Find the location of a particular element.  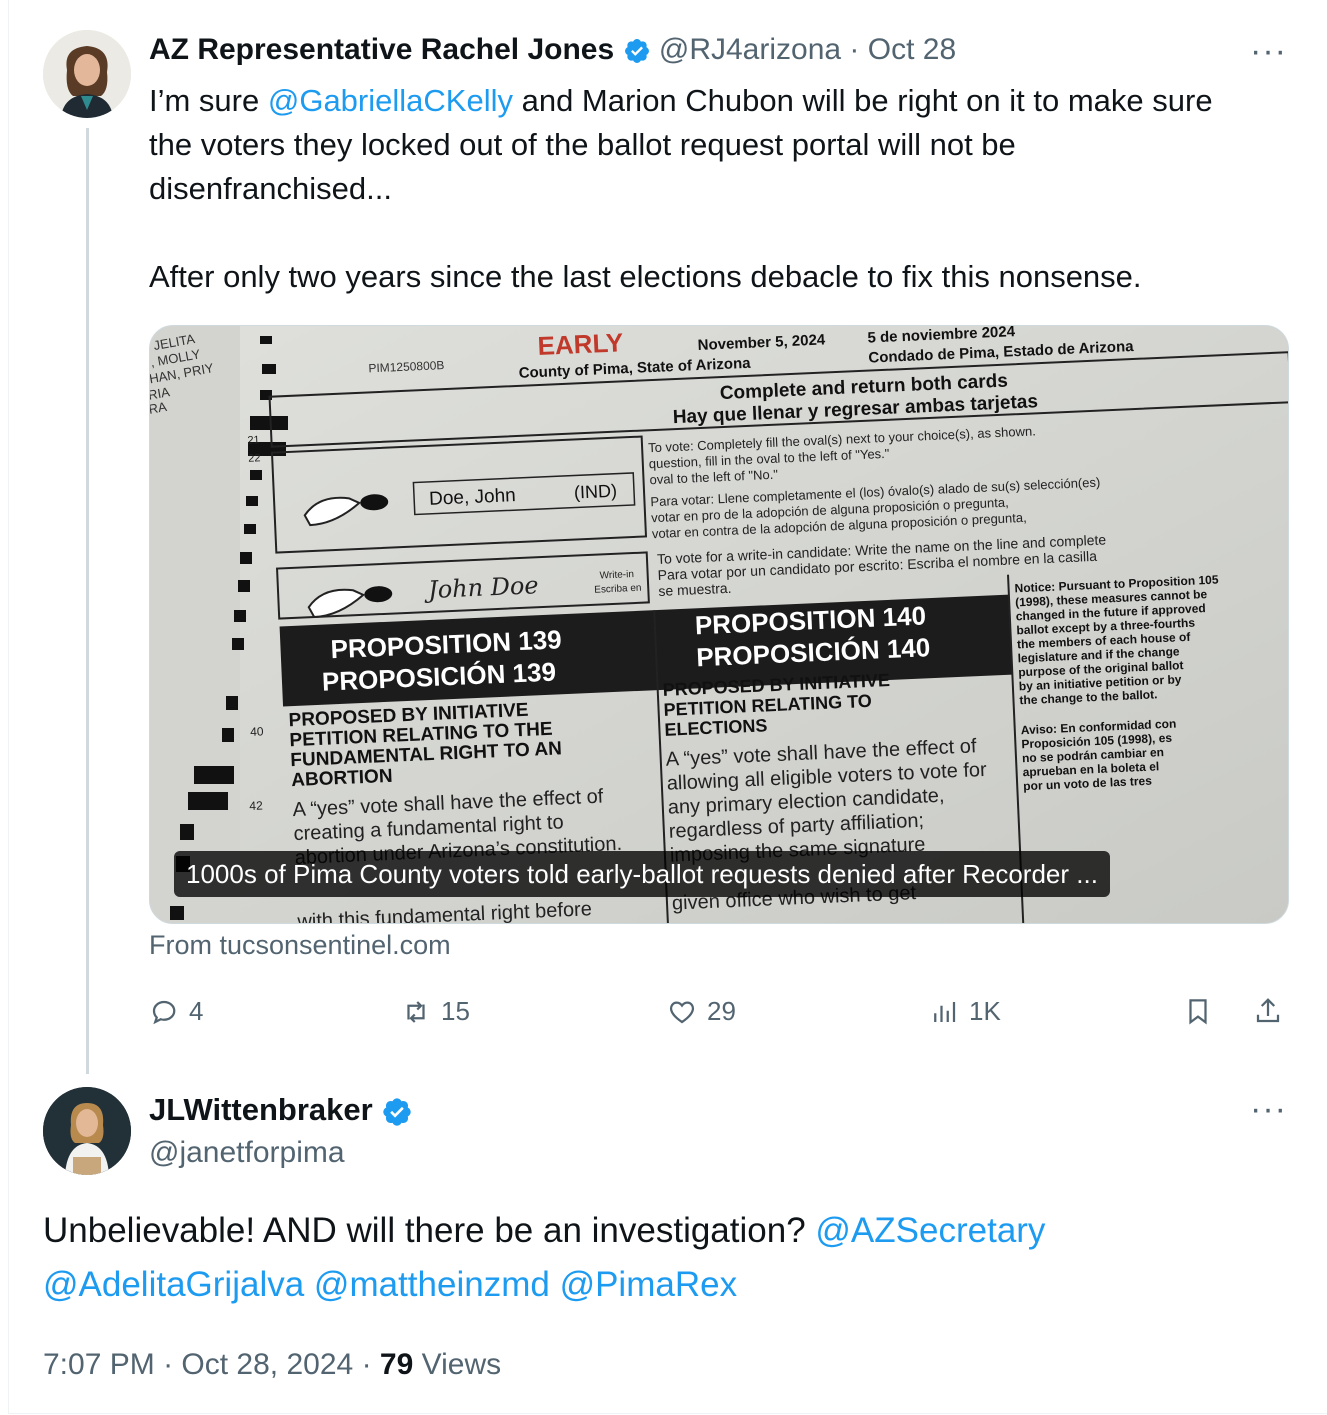

svg-text: Write-in is located at coordinates (616, 575).